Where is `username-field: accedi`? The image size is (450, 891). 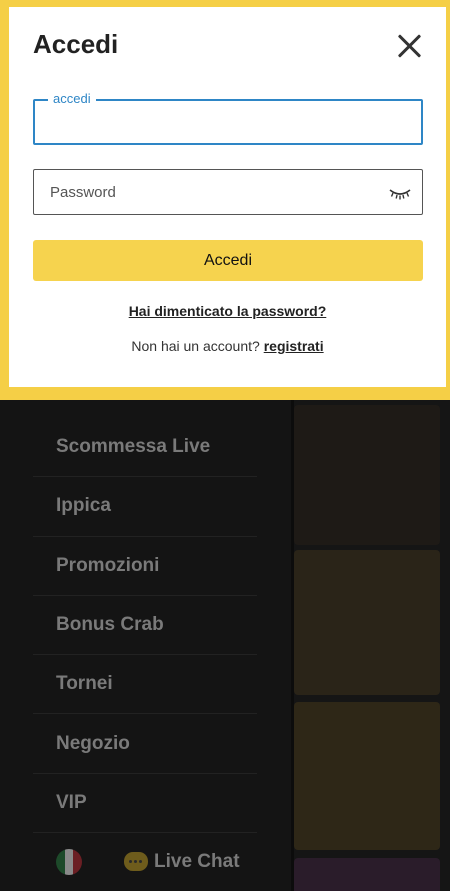 username-field: accedi is located at coordinates (228, 118).